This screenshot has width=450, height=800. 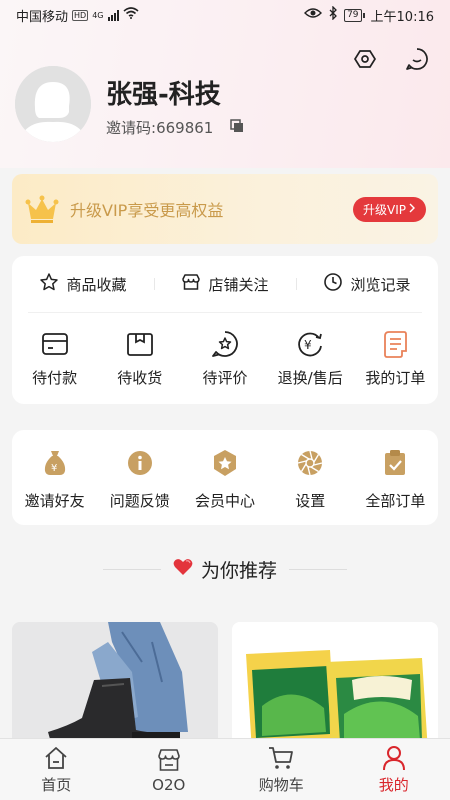 I want to click on order-pending-payment: 待付款, so click(x=54, y=358).